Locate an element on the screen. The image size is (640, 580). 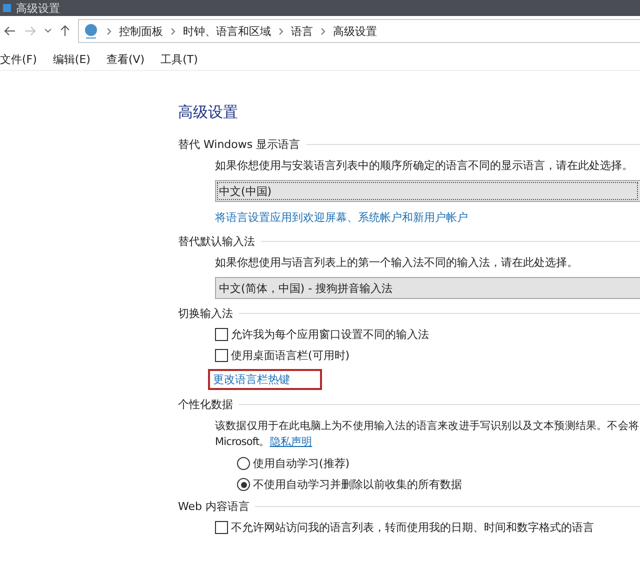
window-title: 高级设置 is located at coordinates (38, 8).